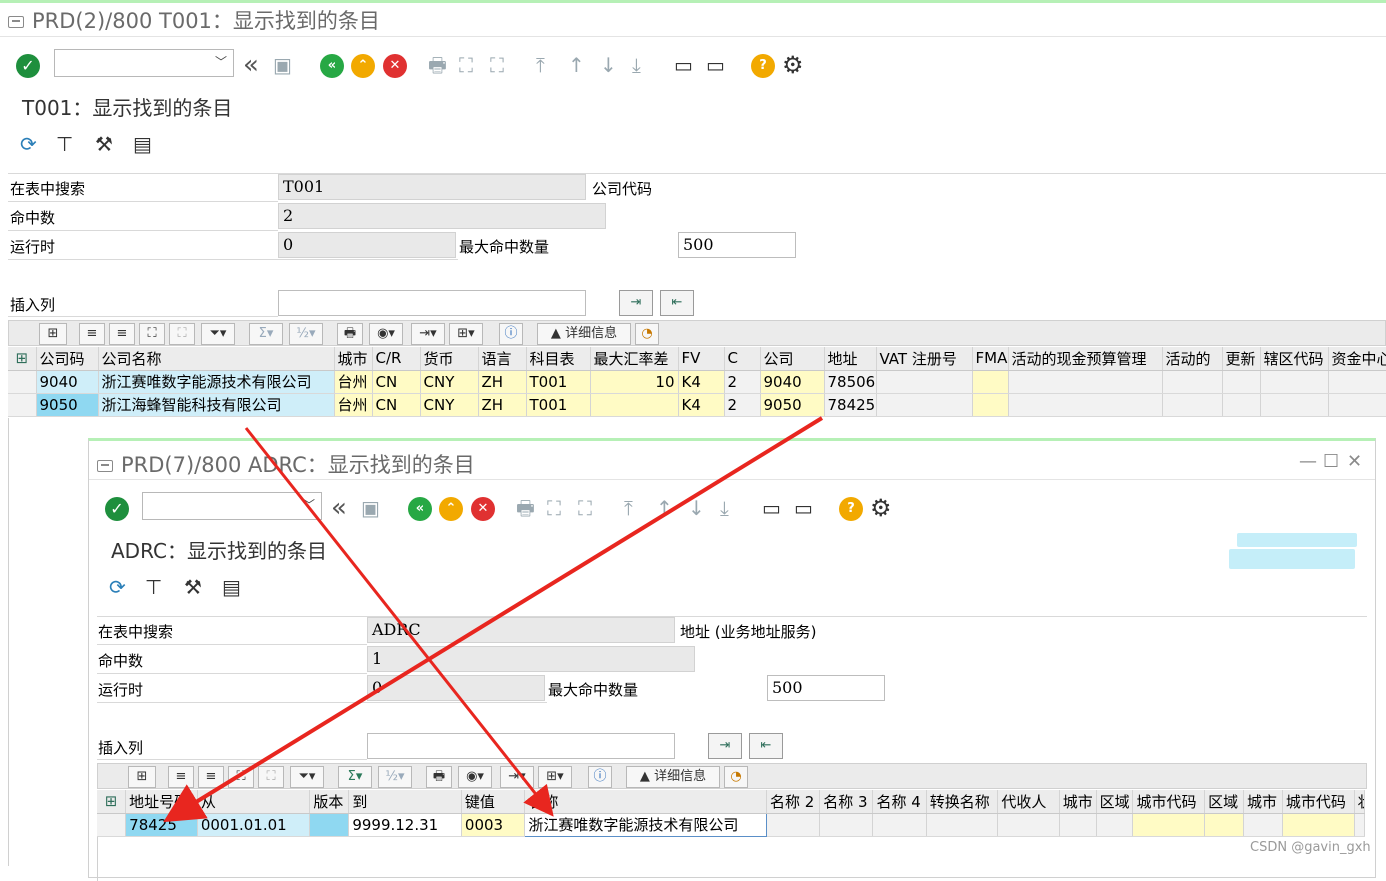  I want to click on red-arrow-name-to-popup, so click(399, 622).